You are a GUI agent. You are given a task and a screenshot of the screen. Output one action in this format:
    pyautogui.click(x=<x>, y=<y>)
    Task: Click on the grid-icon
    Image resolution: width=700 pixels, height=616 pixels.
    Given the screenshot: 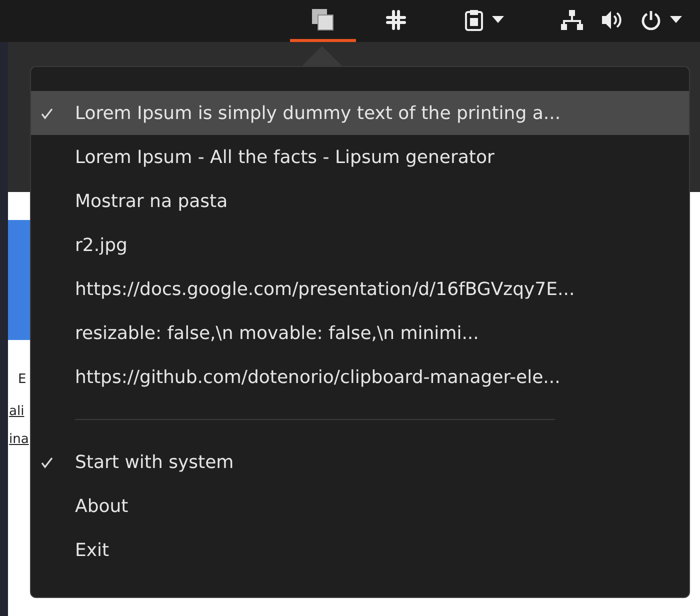 What is the action you would take?
    pyautogui.click(x=396, y=20)
    